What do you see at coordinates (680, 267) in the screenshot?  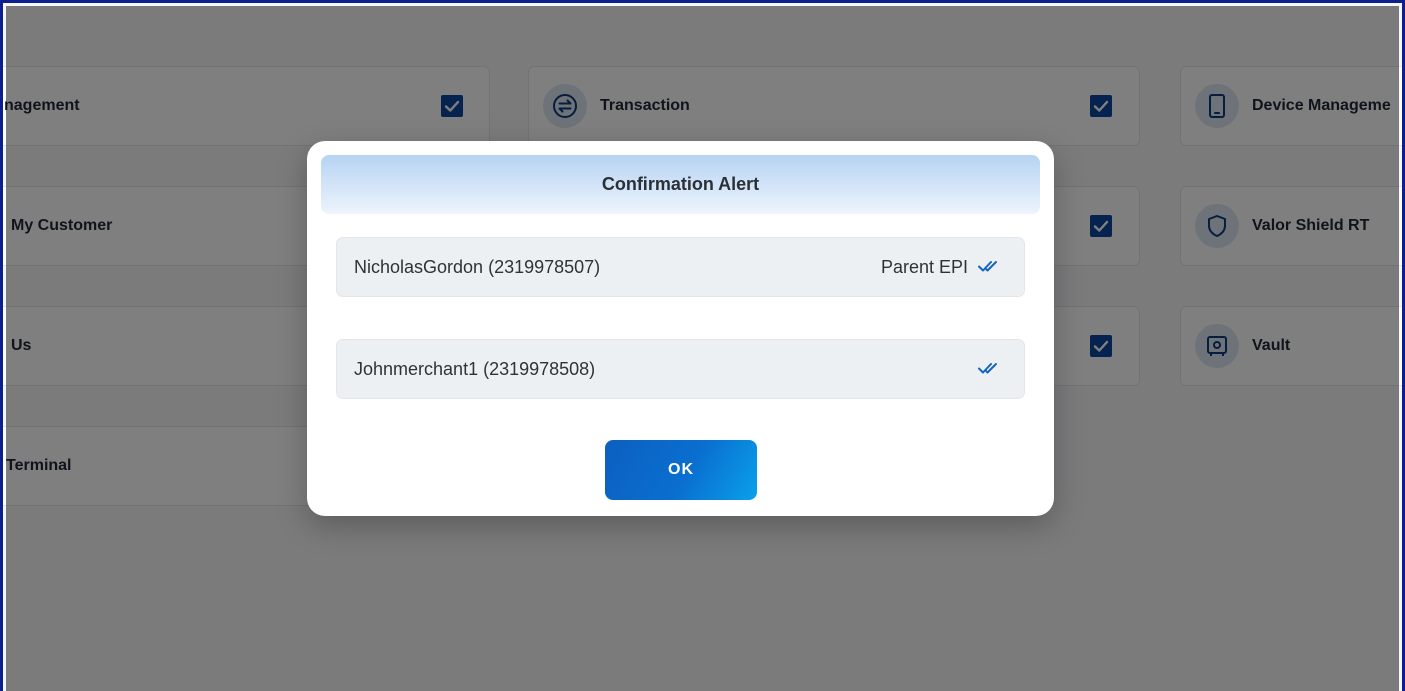 I see `list-item: NicholasGordon (2319978507) Parent EPI` at bounding box center [680, 267].